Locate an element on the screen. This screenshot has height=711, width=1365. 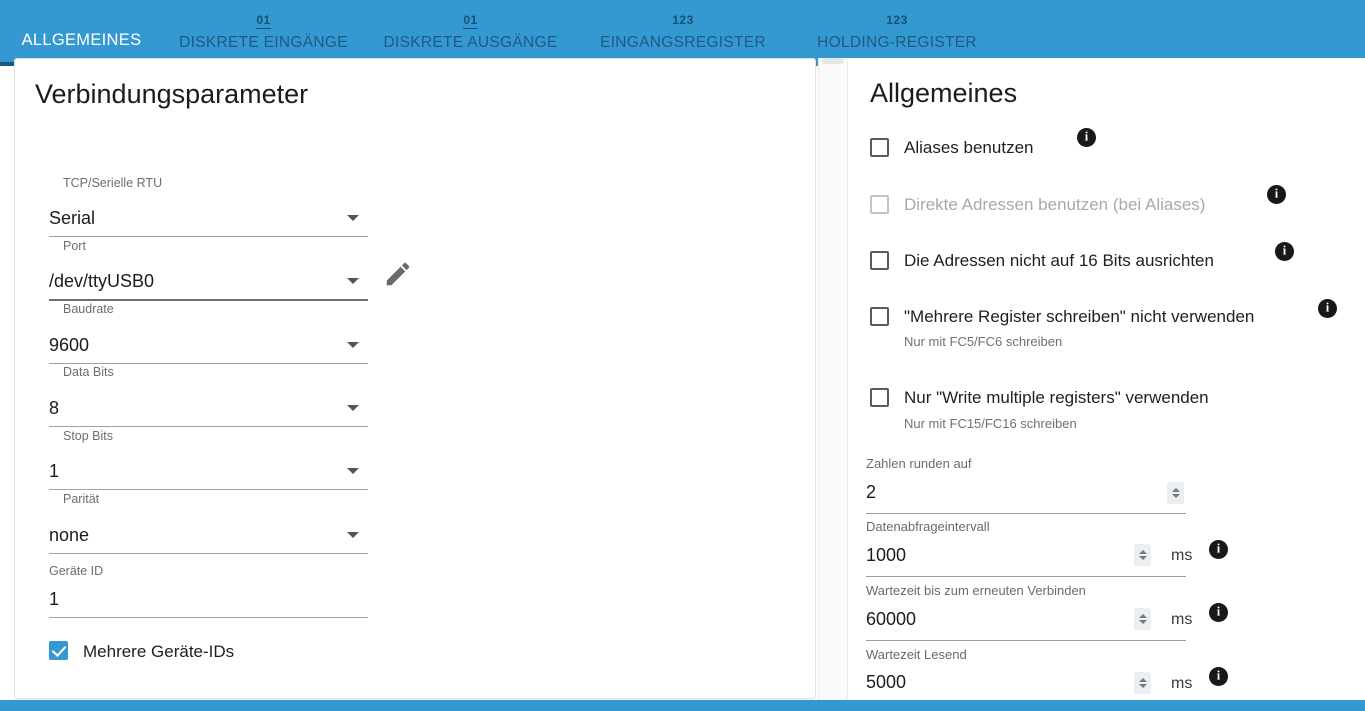
field-paritaet-value: none is located at coordinates (69, 535).